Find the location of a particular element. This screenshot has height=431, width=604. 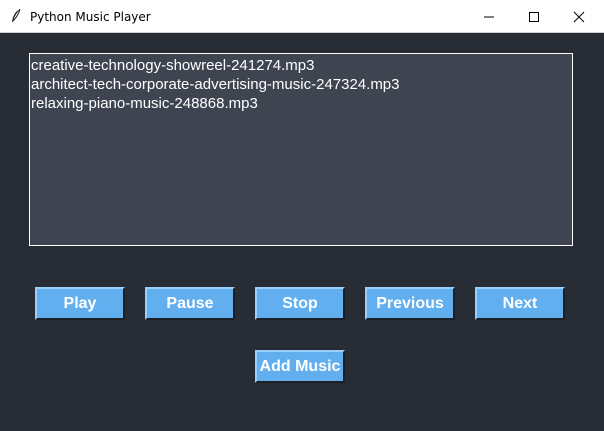

minimize-icon is located at coordinates (488, 16).